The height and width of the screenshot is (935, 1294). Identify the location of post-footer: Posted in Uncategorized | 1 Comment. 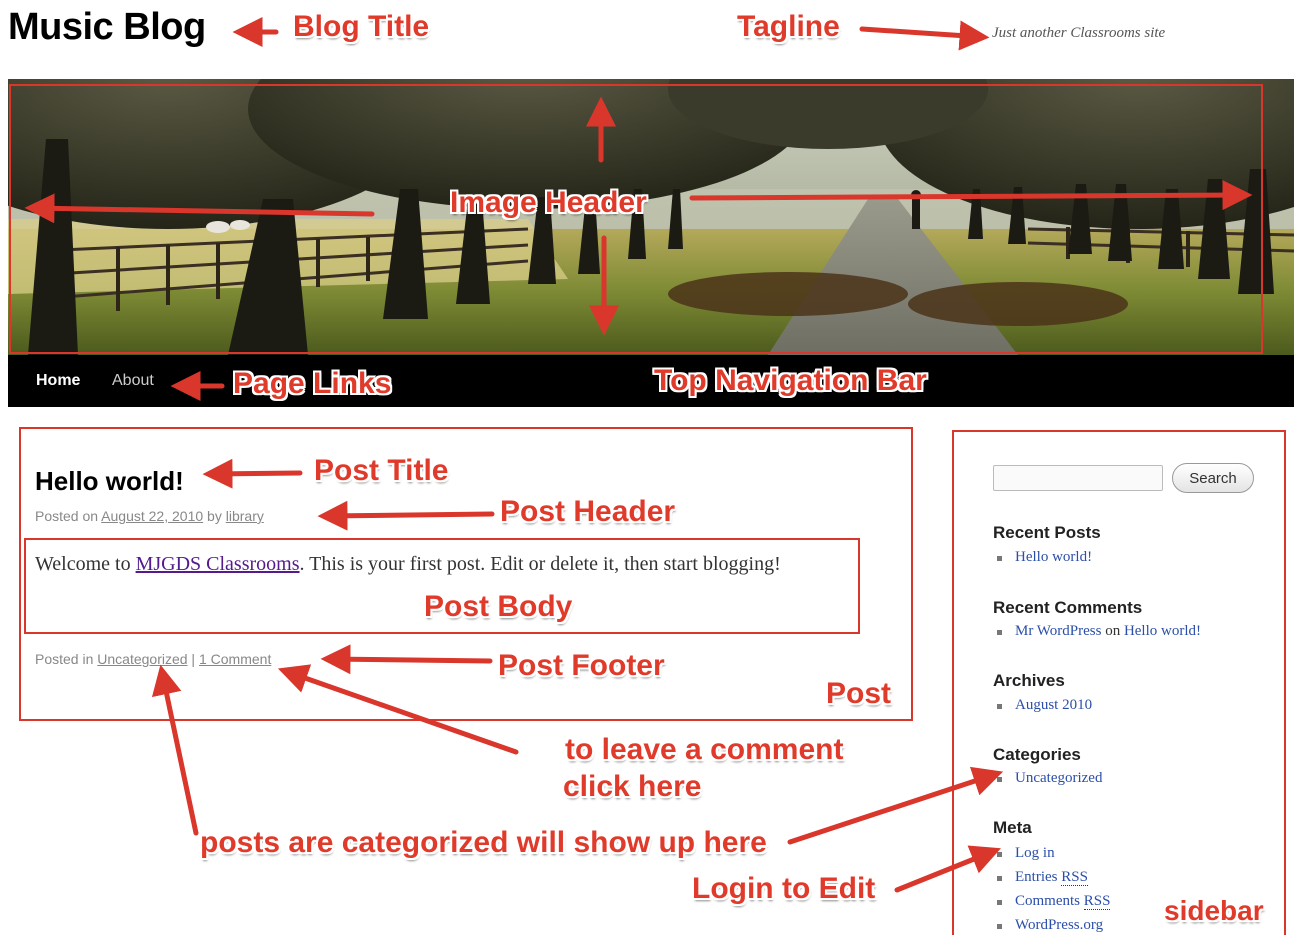
(153, 659).